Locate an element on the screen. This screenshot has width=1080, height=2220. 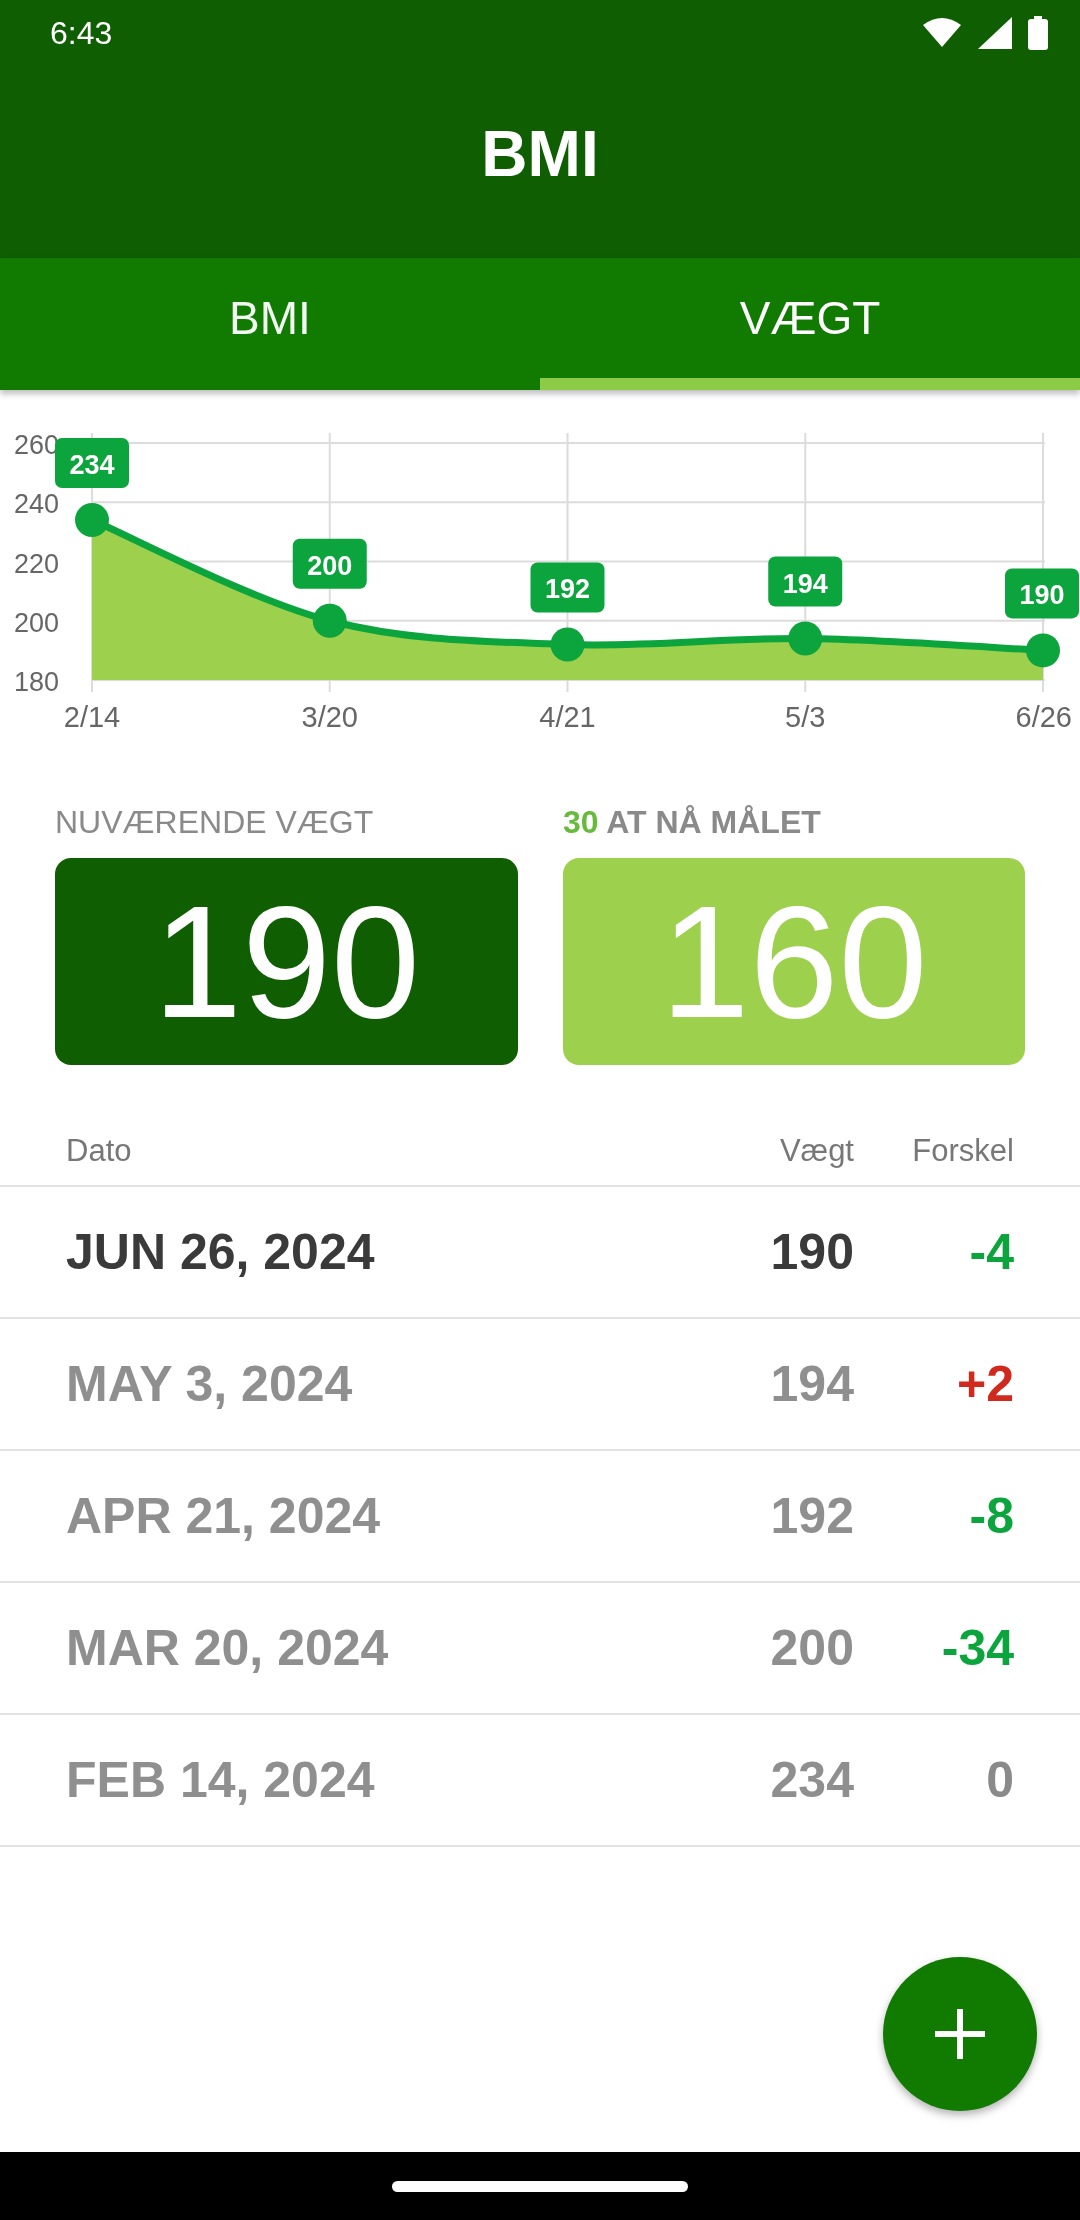
data-label: 194 is located at coordinates (805, 583).